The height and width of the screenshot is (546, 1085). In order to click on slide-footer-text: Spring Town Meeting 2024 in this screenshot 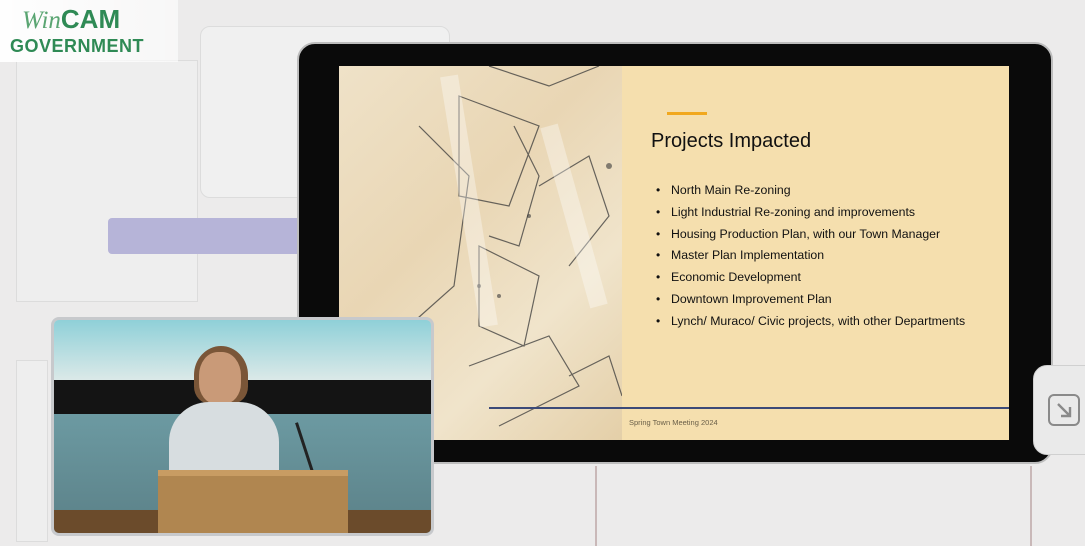, I will do `click(673, 422)`.